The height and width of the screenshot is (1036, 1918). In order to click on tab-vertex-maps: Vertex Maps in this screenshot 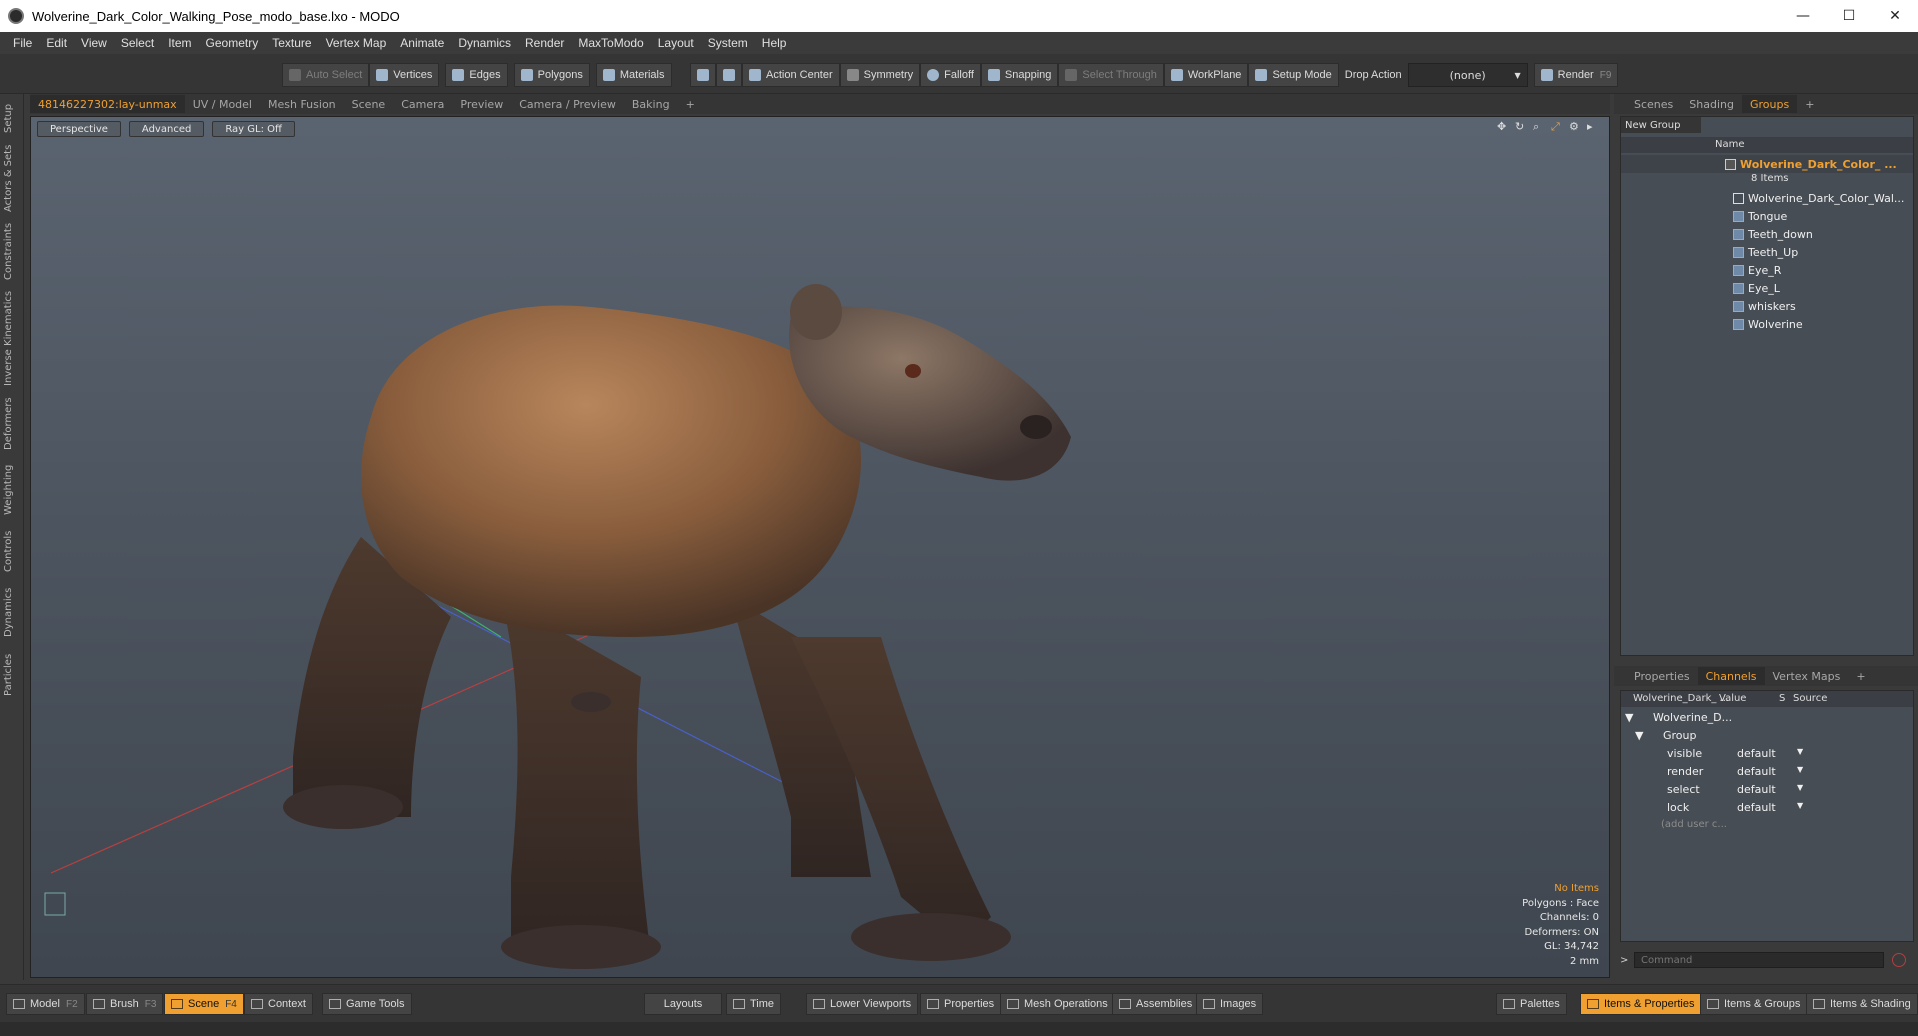, I will do `click(1807, 676)`.